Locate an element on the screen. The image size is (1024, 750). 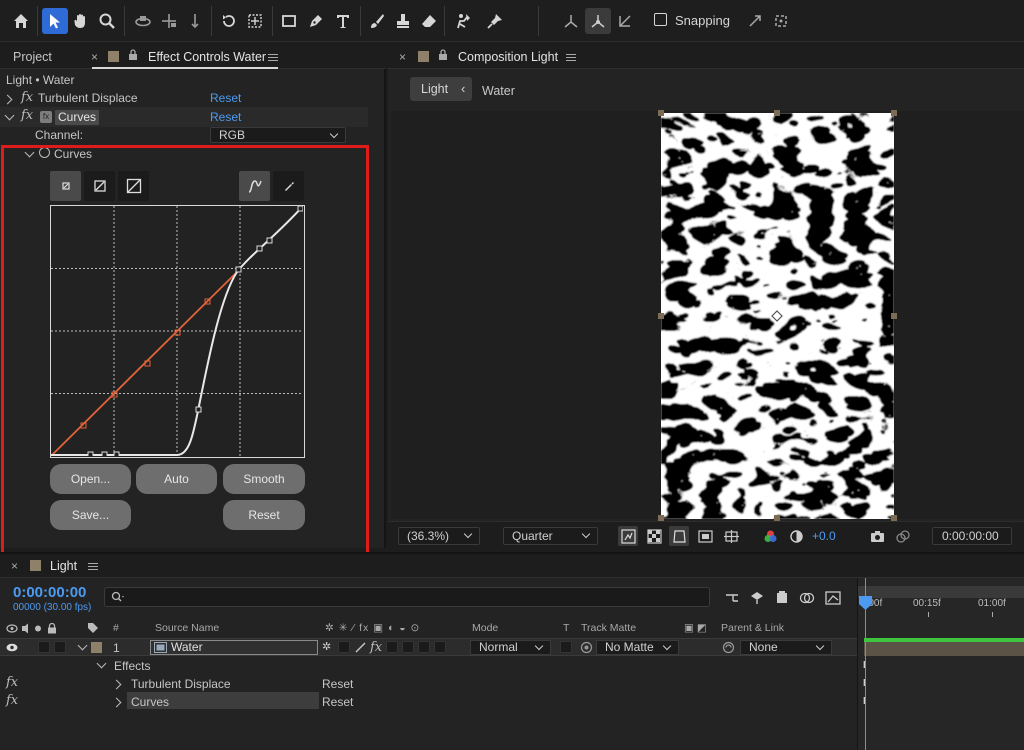
channel-dropdown: RGB is located at coordinates (278, 135).